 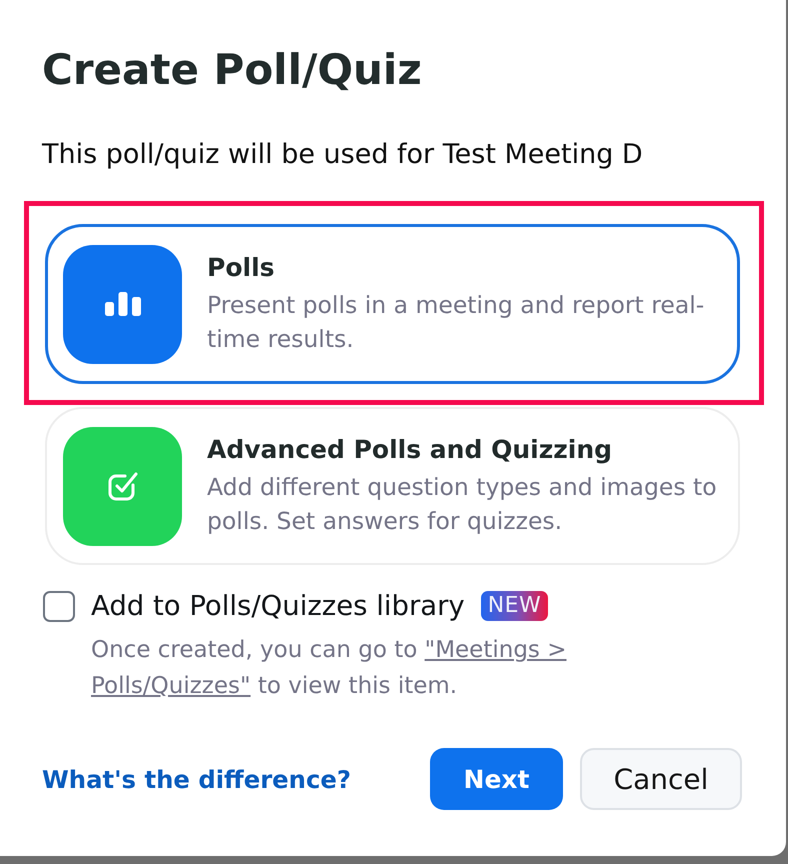 What do you see at coordinates (342, 155) in the screenshot?
I see `dialog-subtitle: This poll/quiz will be used for Test Meeting D` at bounding box center [342, 155].